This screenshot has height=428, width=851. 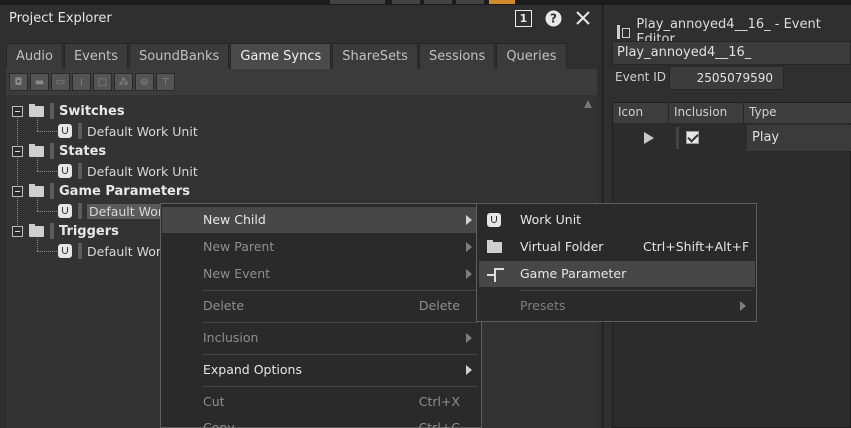 I want to click on column-header-inclusion: Inclusion, so click(x=706, y=113).